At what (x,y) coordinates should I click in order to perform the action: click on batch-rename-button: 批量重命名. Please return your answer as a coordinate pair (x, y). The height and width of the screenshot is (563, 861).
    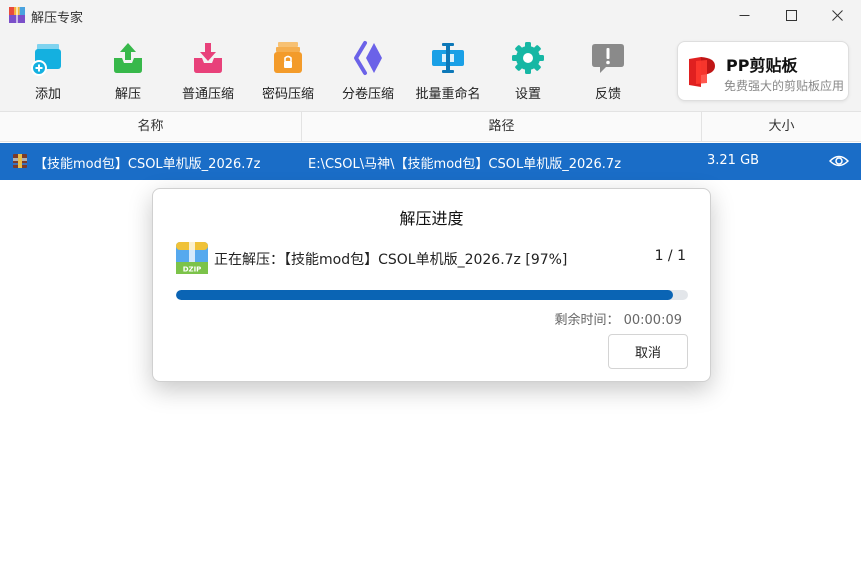
    Looking at the image, I should click on (448, 73).